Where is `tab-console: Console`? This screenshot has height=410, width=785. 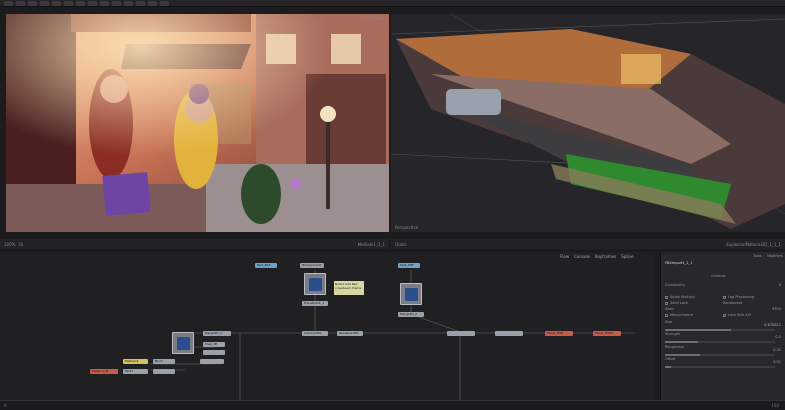 tab-console: Console is located at coordinates (582, 256).